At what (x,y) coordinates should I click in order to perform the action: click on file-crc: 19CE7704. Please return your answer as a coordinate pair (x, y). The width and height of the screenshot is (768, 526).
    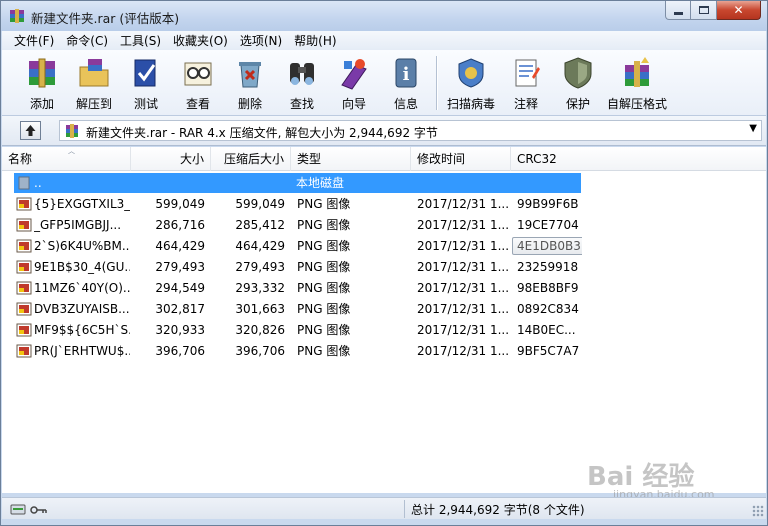
    Looking at the image, I should click on (548, 225).